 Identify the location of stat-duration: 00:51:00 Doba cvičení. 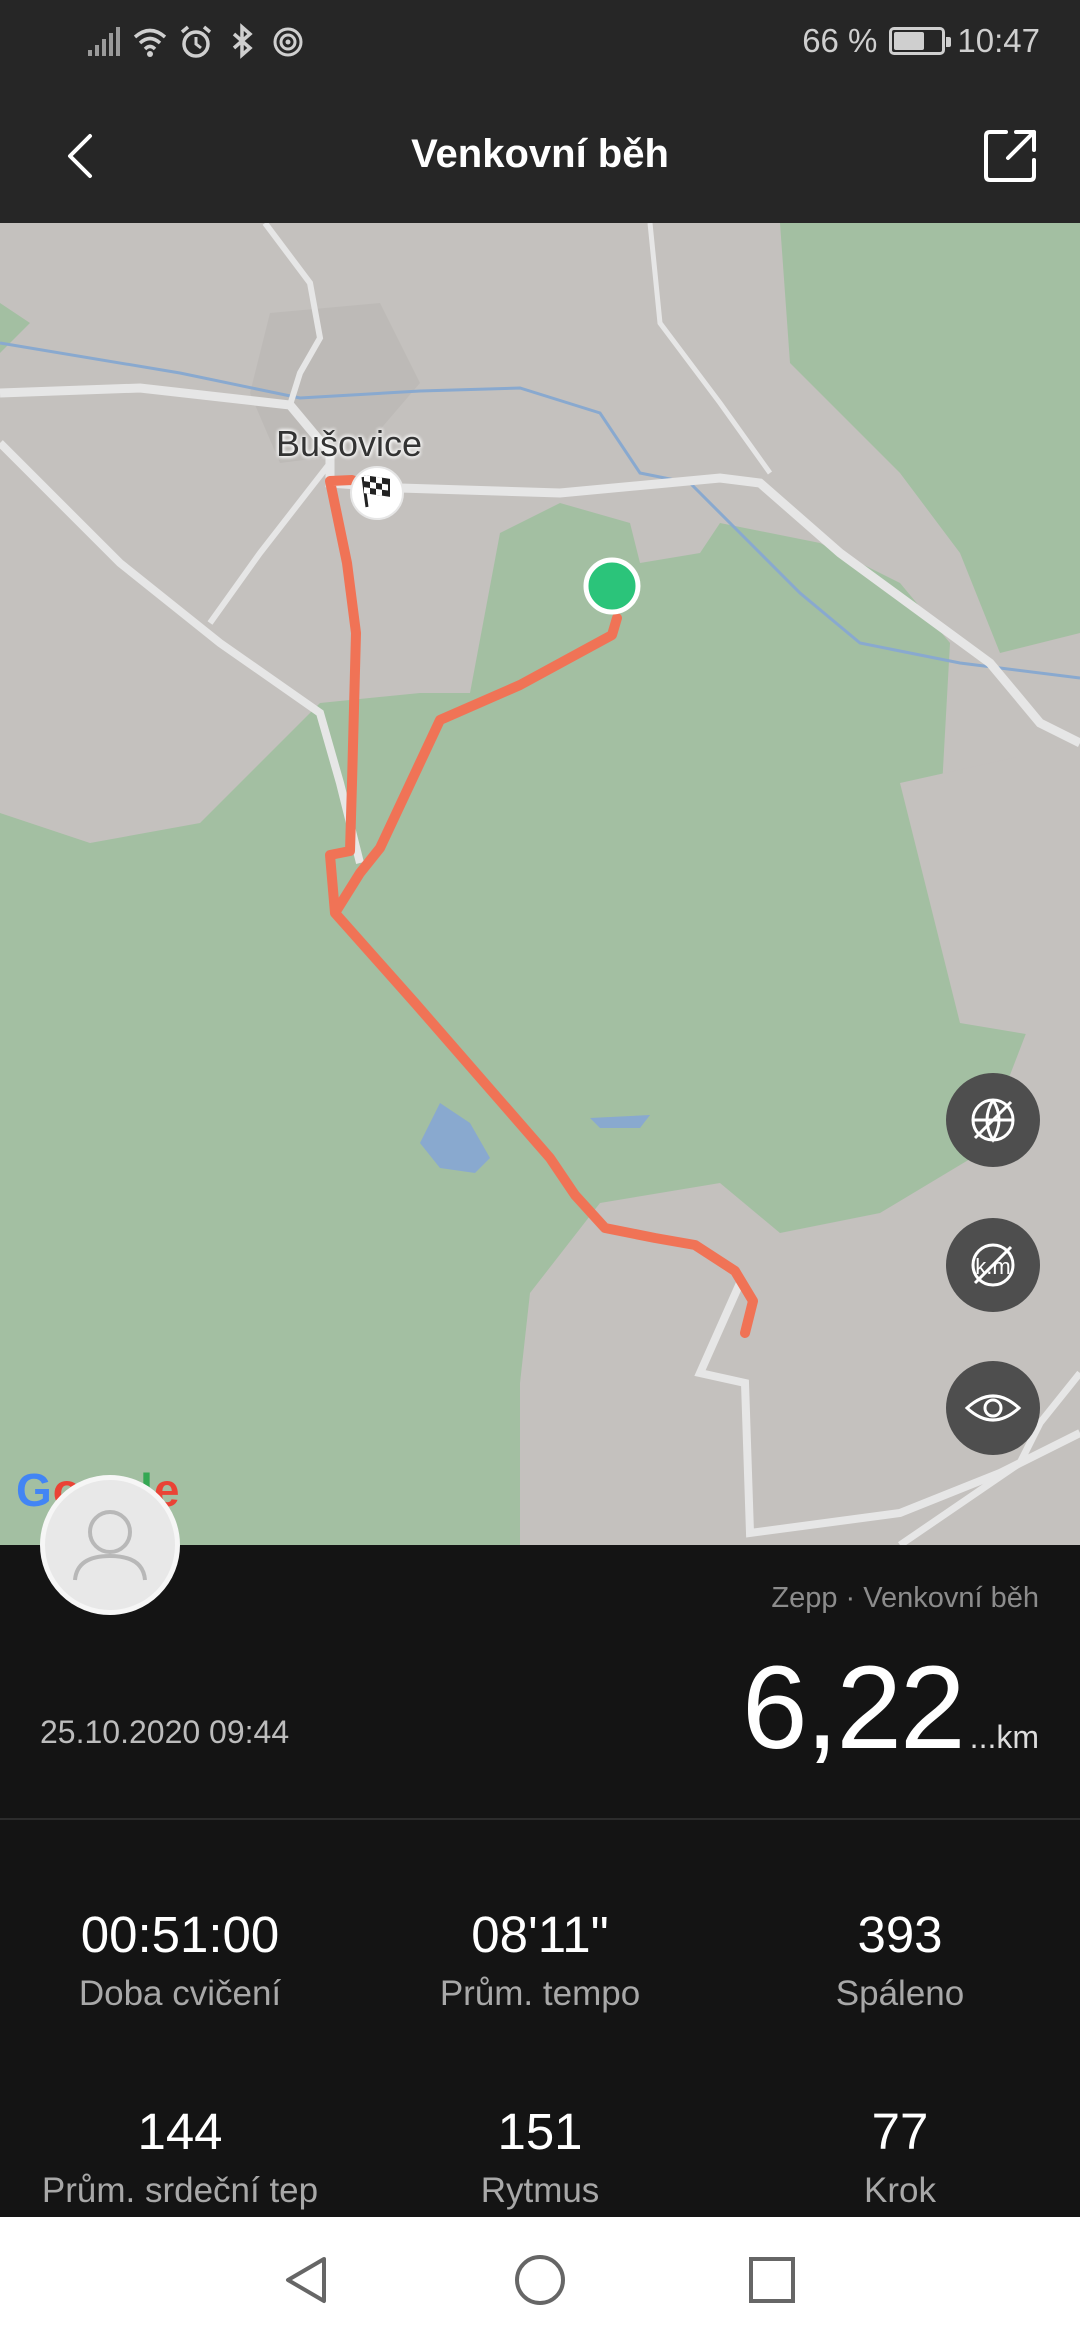
(180, 1960).